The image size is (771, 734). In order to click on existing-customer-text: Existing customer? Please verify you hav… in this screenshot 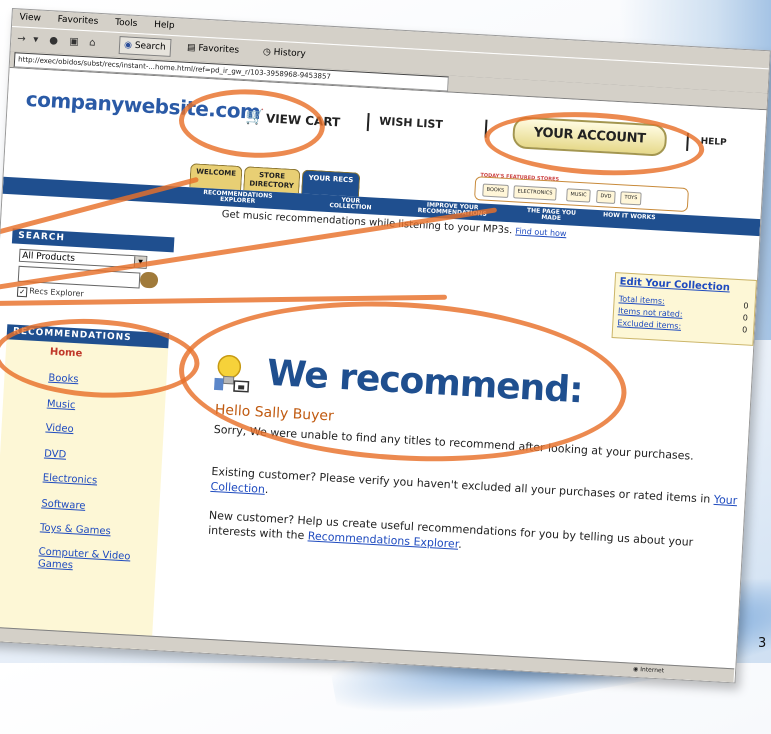, I will do `click(461, 485)`.